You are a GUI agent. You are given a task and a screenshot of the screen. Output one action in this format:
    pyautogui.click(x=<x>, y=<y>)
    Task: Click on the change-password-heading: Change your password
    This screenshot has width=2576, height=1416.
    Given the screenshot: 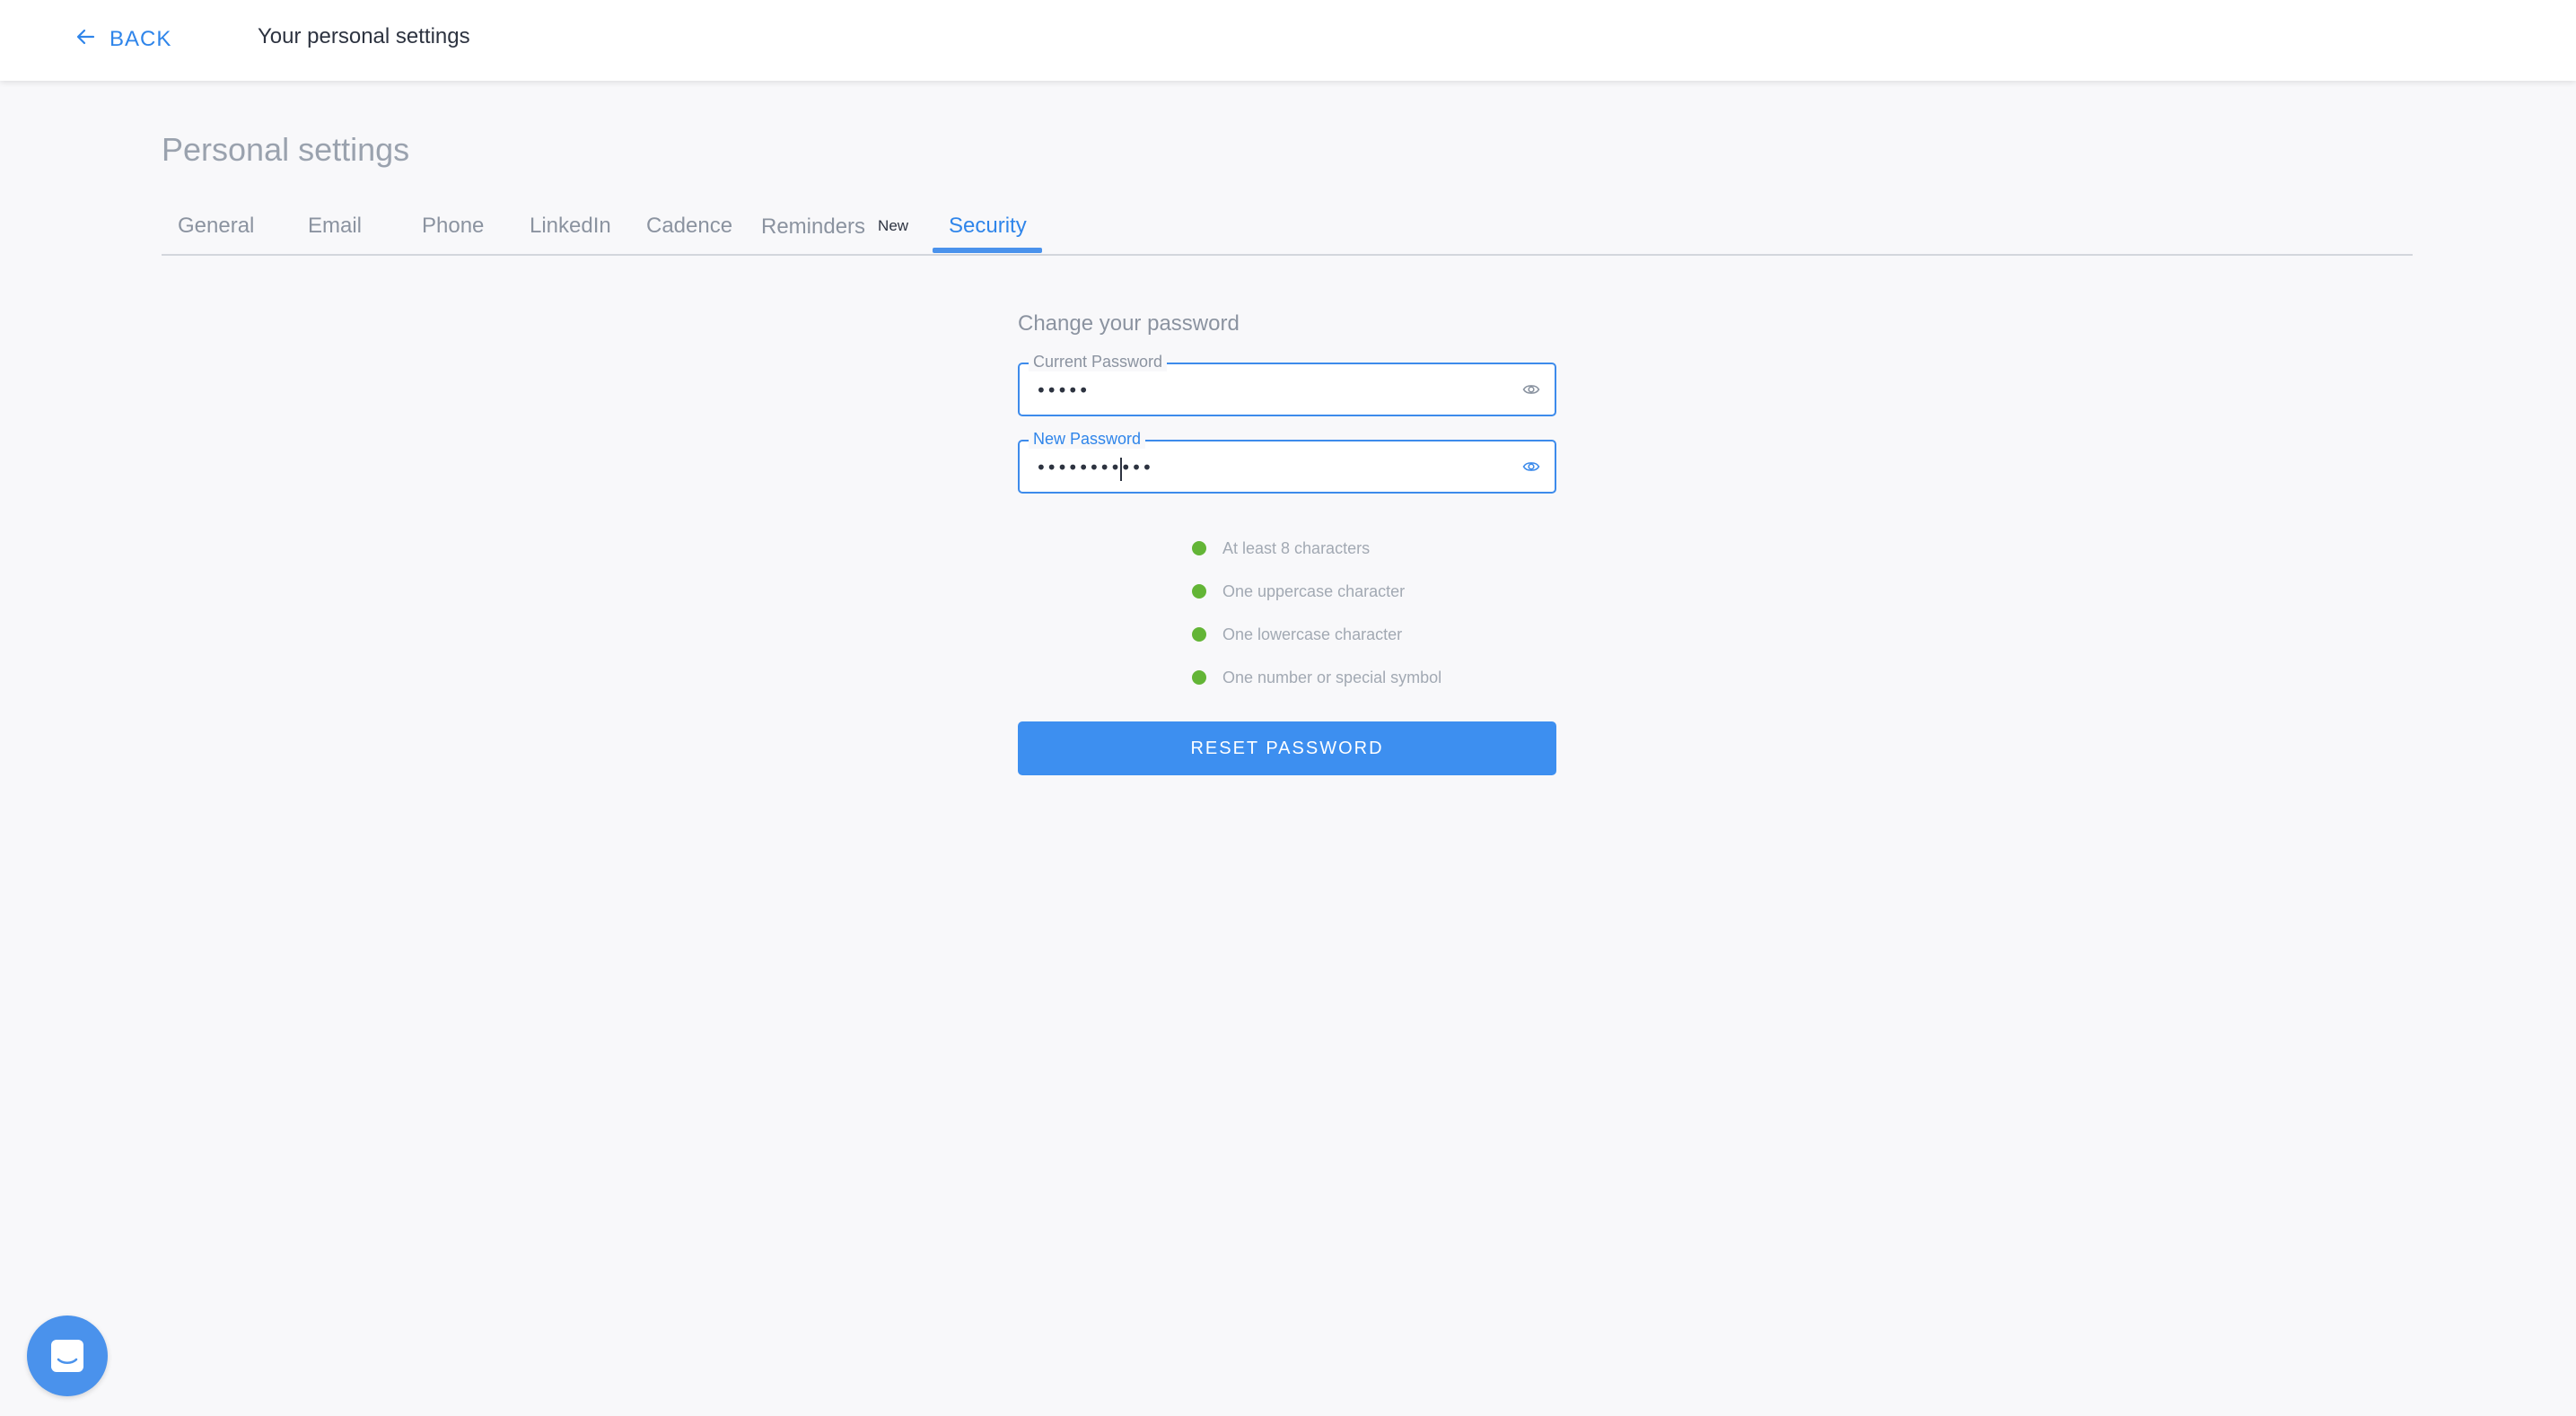 What is the action you would take?
    pyautogui.click(x=1129, y=323)
    